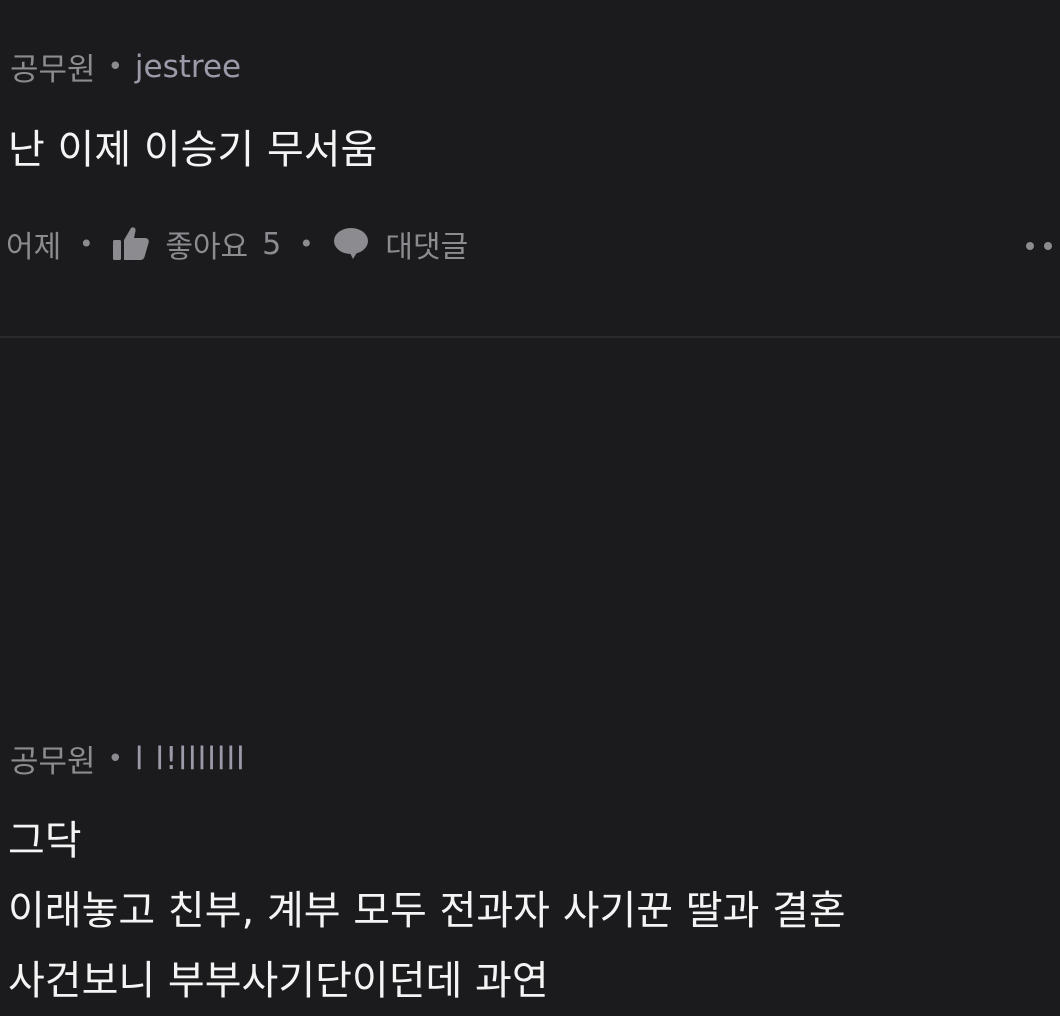 The height and width of the screenshot is (1016, 1060). I want to click on username-link: jestree, so click(188, 67).